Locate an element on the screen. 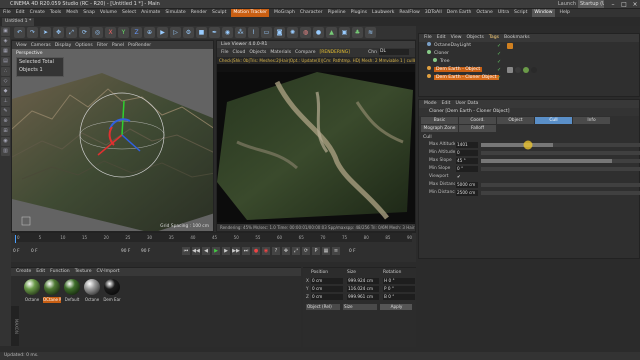 Image resolution: width=640 pixels, height=360 pixels. octane-icon: ◍ is located at coordinates (305, 32).